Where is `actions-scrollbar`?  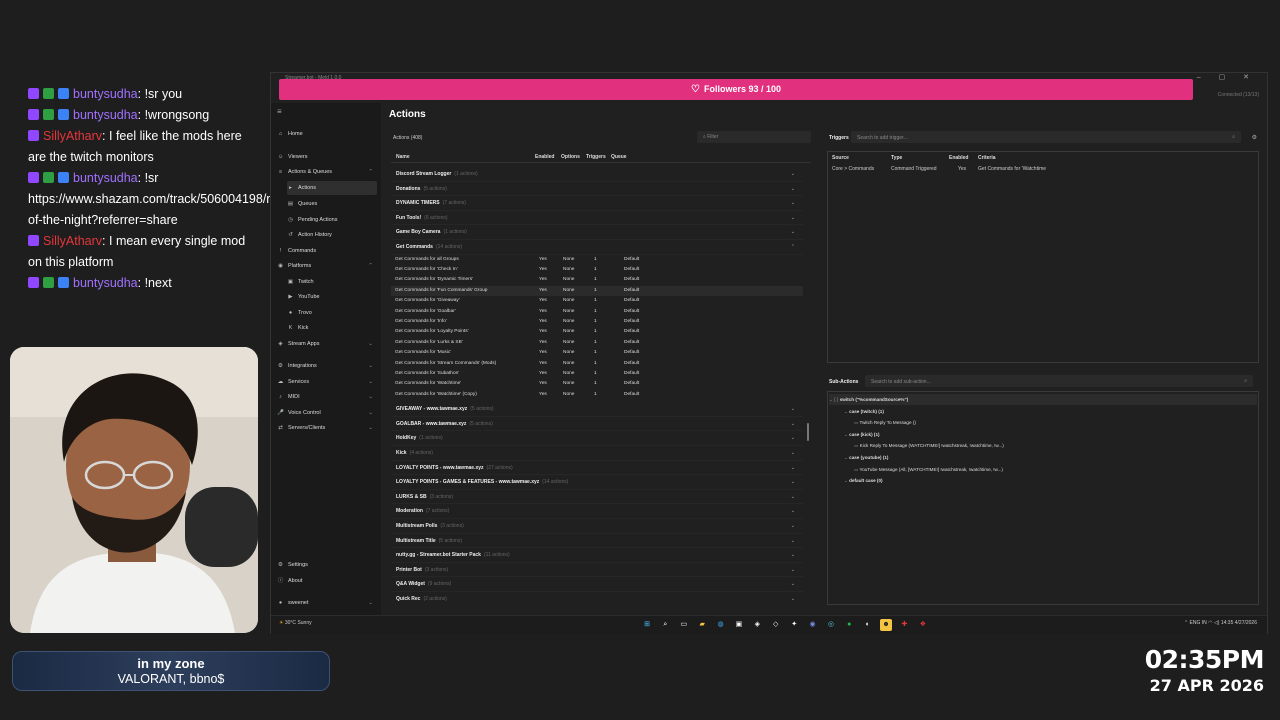 actions-scrollbar is located at coordinates (808, 432).